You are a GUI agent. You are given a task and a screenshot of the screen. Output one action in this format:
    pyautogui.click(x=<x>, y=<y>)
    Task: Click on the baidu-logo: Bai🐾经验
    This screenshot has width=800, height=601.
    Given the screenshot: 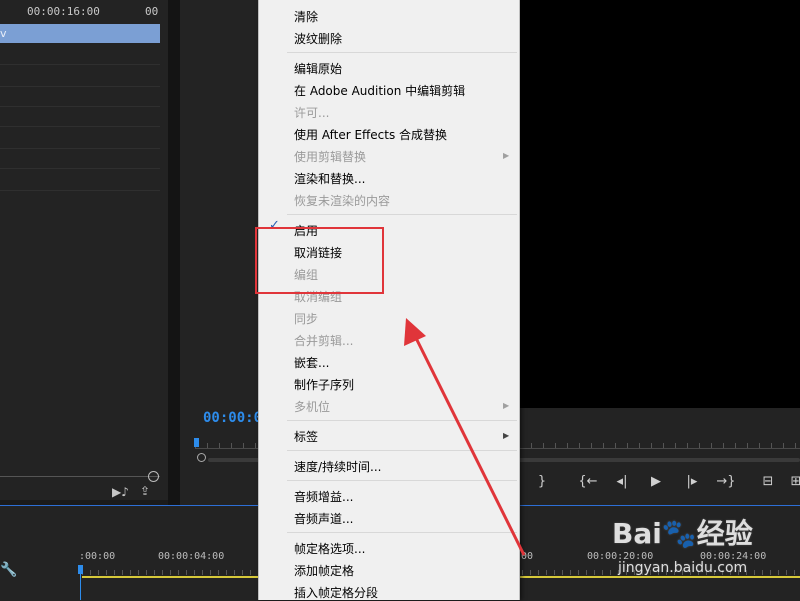 What is the action you would take?
    pyautogui.click(x=682, y=533)
    